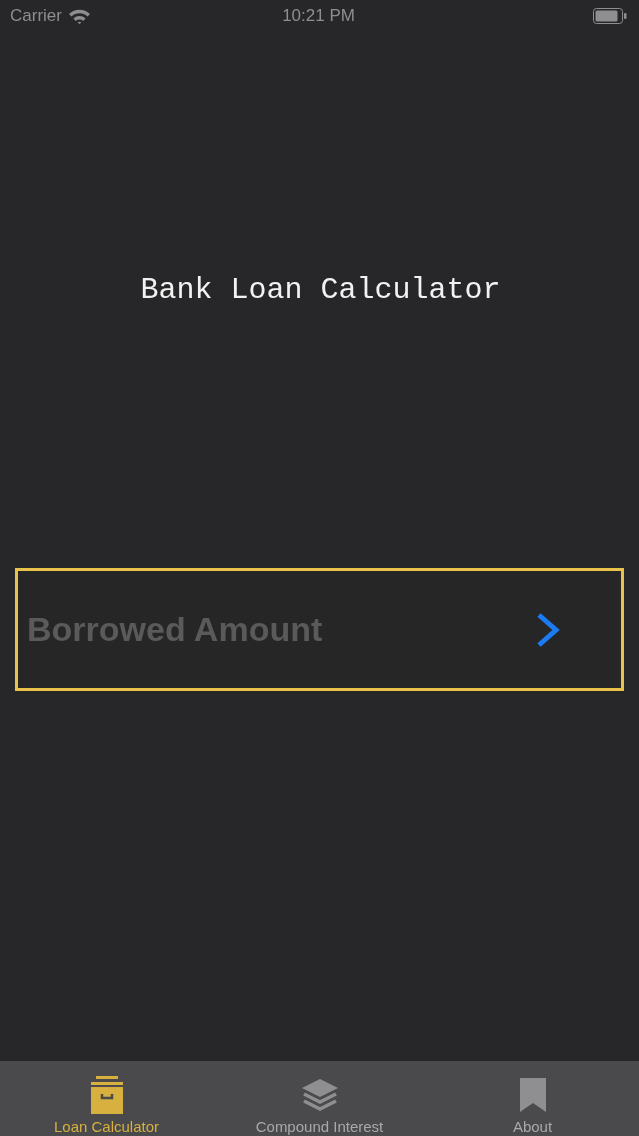  What do you see at coordinates (79, 16) in the screenshot?
I see `wifi-icon` at bounding box center [79, 16].